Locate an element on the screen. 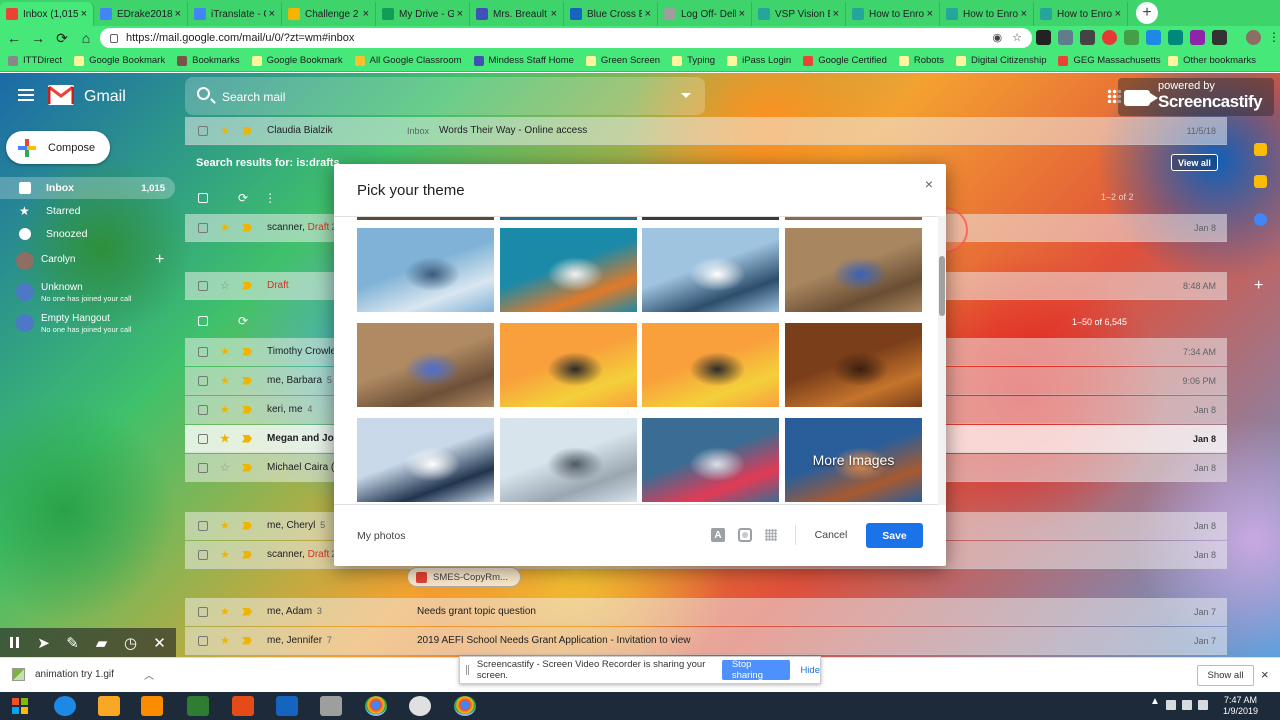 The height and width of the screenshot is (720, 1280). pen-icon: ✎ is located at coordinates (72, 642).